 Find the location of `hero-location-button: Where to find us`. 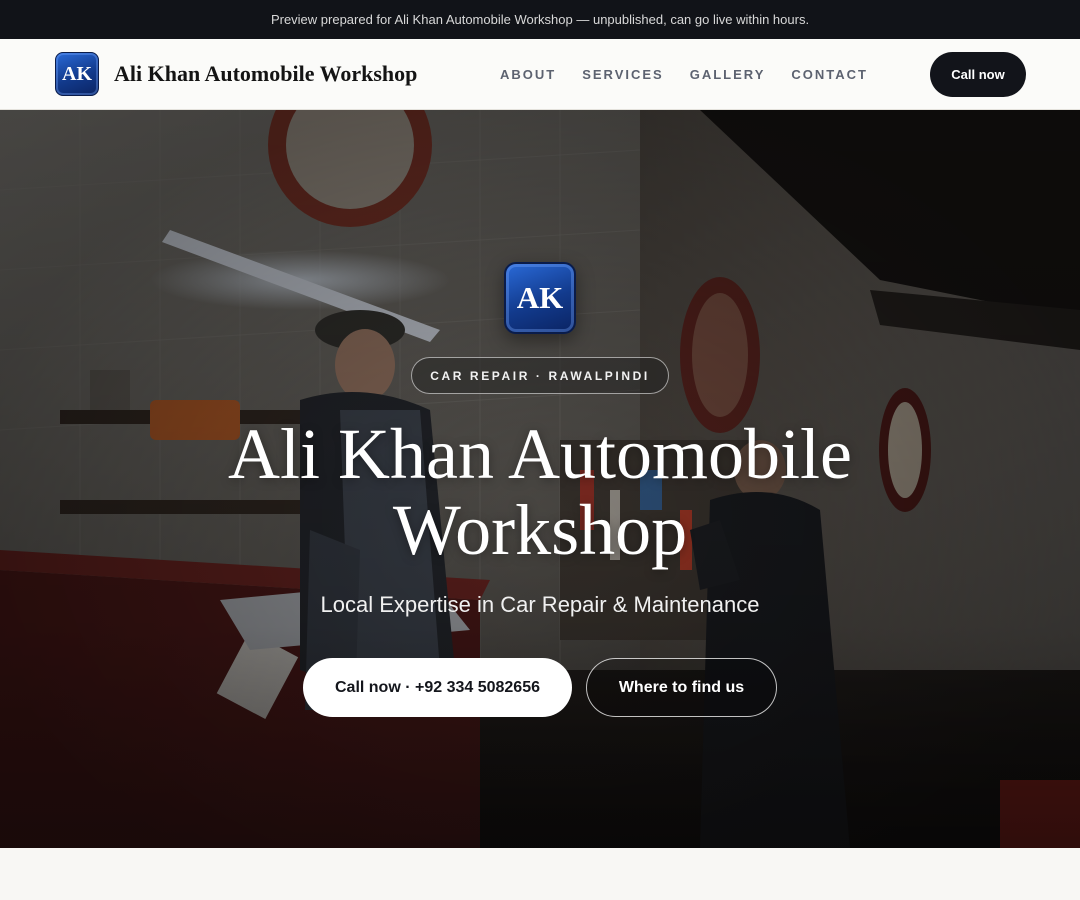

hero-location-button: Where to find us is located at coordinates (681, 687).